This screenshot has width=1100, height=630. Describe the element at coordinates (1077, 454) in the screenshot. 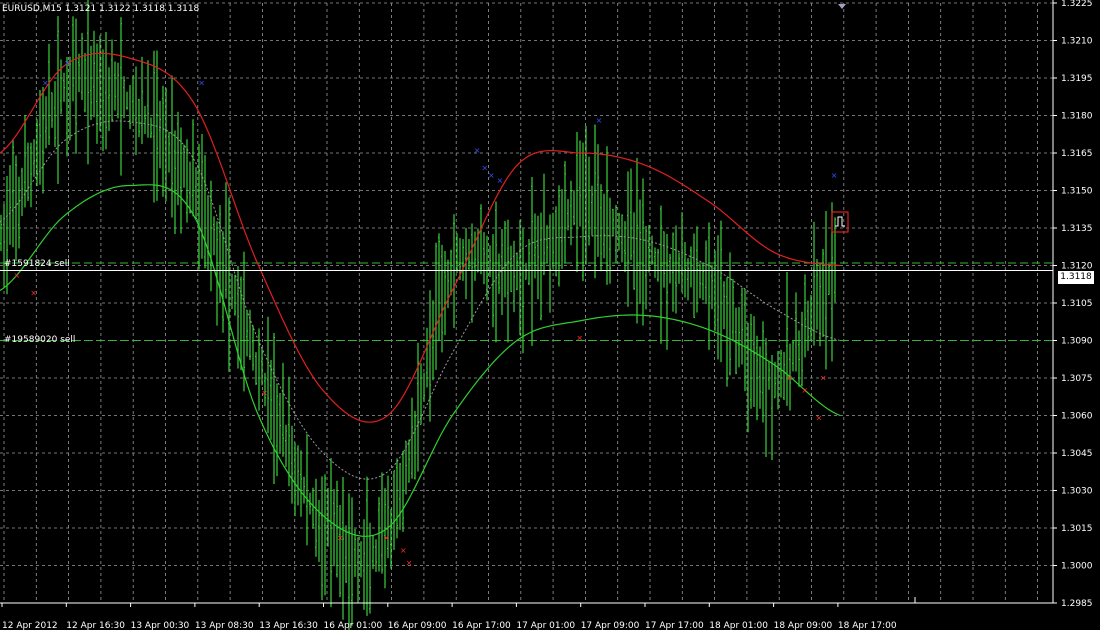

I see `price-tick-label: 1.3045` at that location.